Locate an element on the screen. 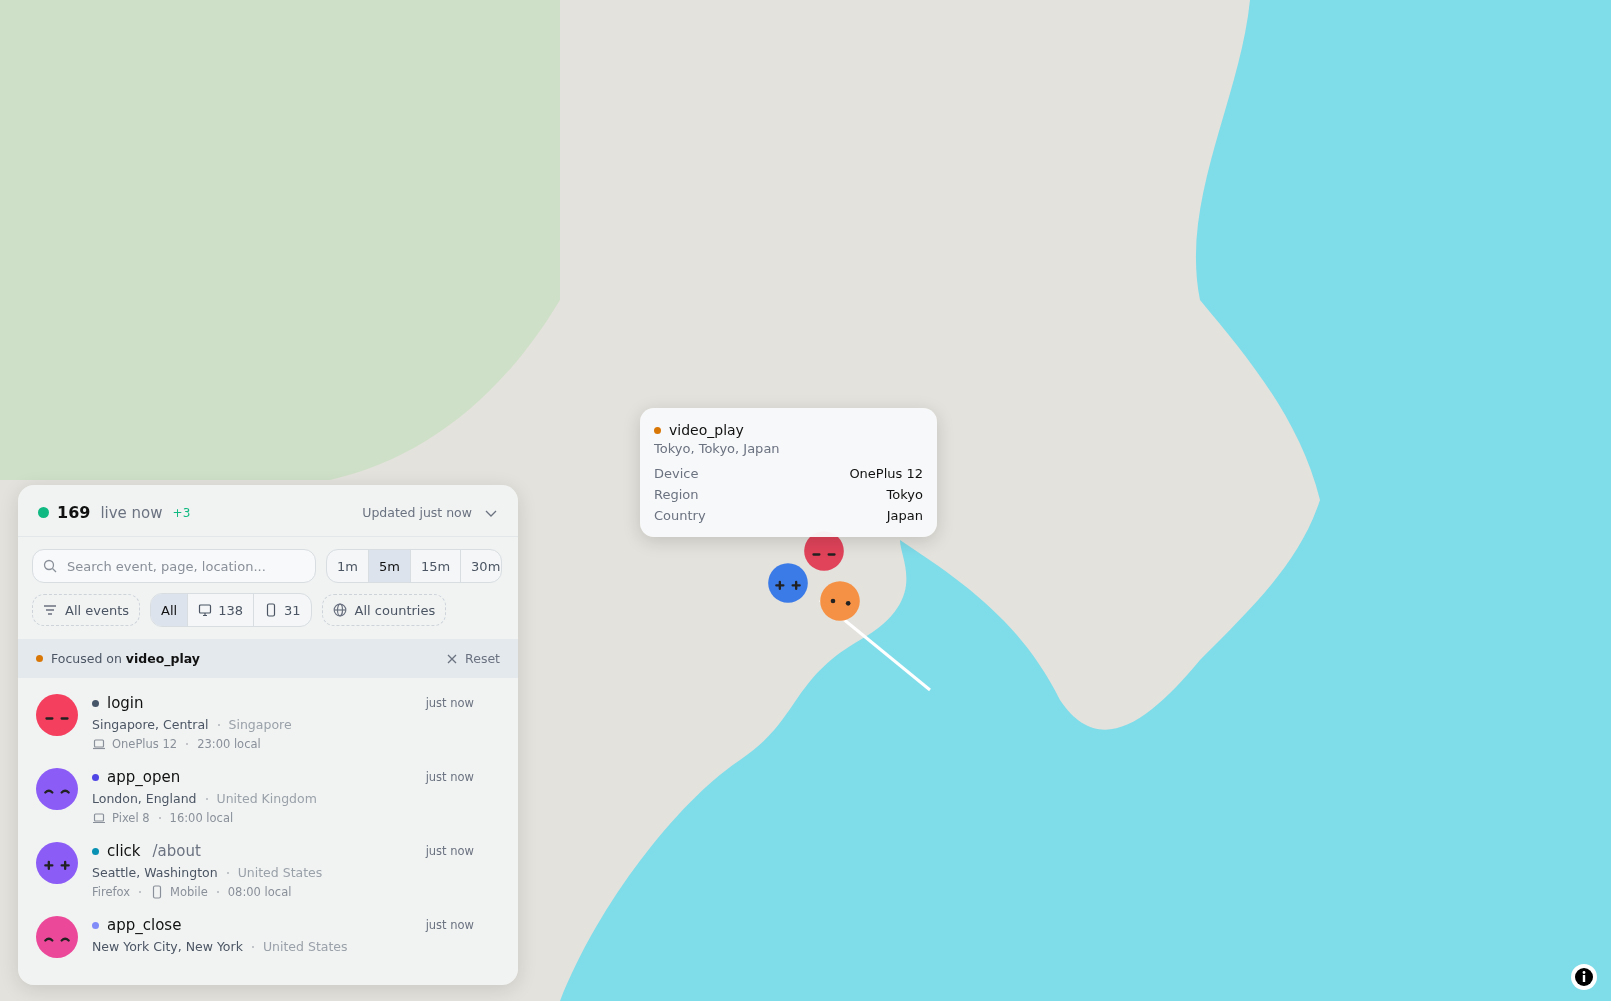 Image resolution: width=1611 pixels, height=1001 pixels. time-range-tab: 1m is located at coordinates (347, 566).